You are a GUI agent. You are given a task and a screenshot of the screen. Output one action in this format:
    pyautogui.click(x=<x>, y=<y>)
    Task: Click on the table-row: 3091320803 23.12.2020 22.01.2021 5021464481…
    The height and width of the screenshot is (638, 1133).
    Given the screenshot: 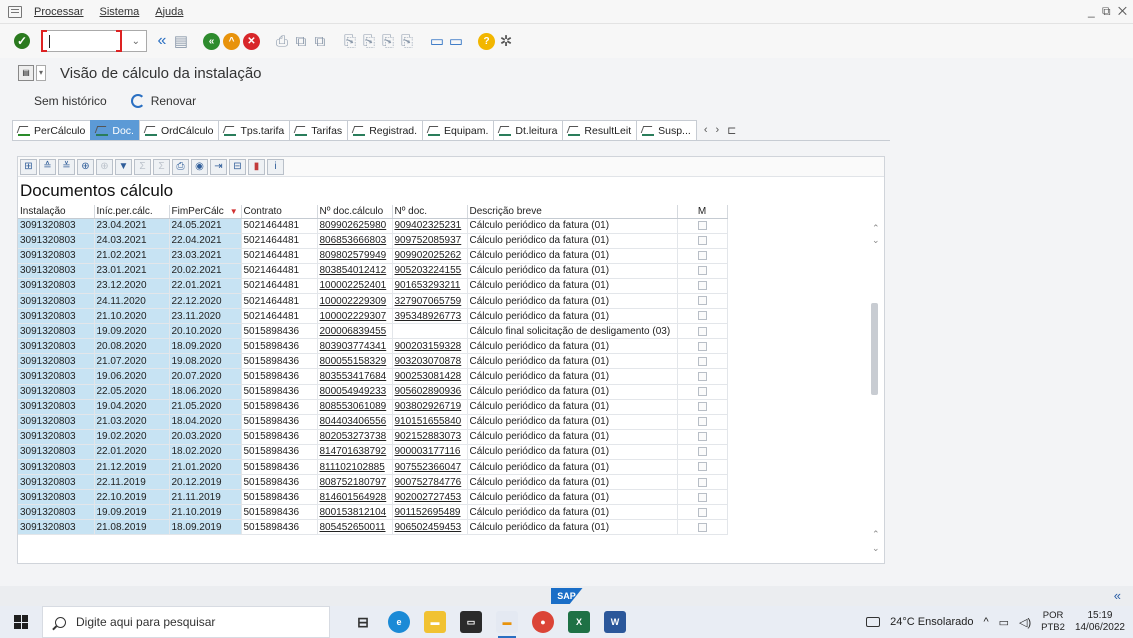 What is the action you would take?
    pyautogui.click(x=373, y=286)
    